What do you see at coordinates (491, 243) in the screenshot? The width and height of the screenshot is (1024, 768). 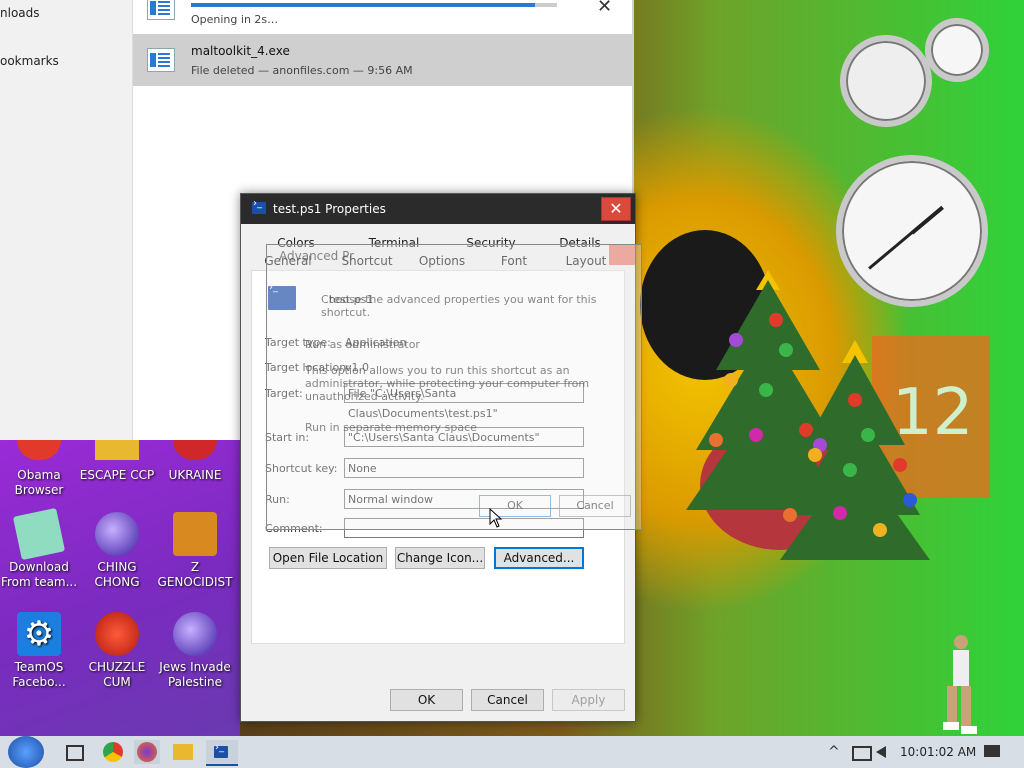 I see `tab-security: Security` at bounding box center [491, 243].